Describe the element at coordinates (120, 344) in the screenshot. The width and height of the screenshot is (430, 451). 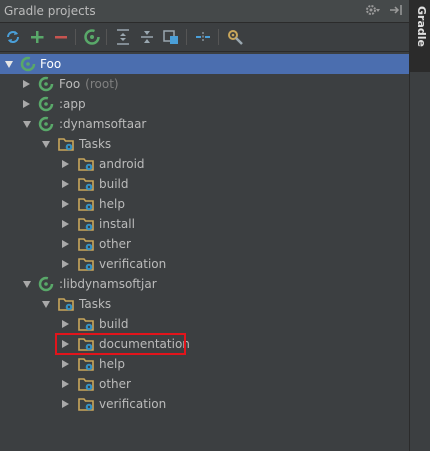
I see `documentation-highlight-box` at that location.